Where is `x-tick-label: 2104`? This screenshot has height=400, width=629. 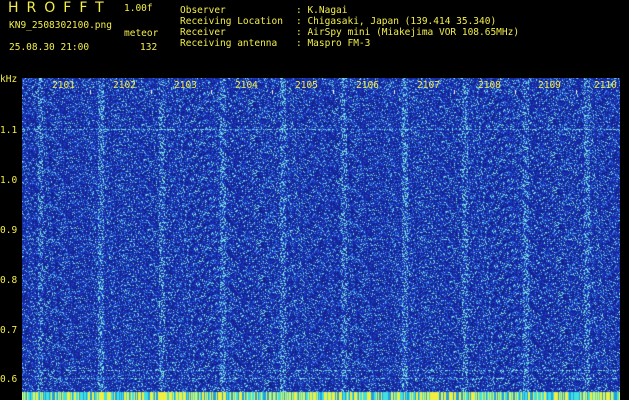
x-tick-label: 2104 is located at coordinates (246, 85).